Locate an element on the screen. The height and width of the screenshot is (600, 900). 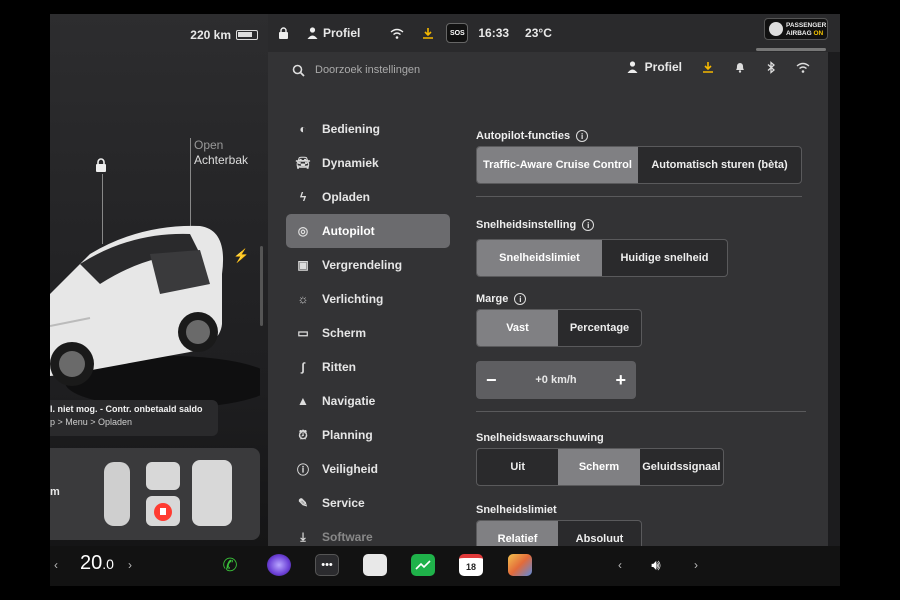
menu-item-label: Autopilot is located at coordinates (348, 231).